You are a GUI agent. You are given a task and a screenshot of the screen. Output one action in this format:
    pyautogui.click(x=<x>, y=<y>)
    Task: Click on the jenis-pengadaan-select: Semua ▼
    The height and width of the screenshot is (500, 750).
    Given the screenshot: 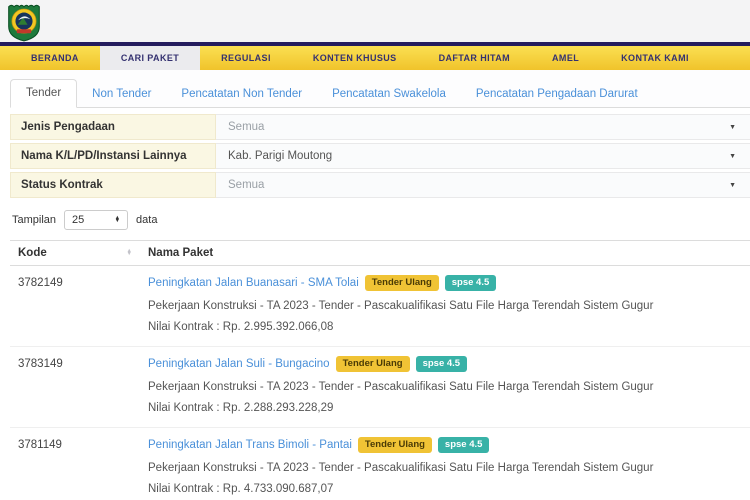 What is the action you would take?
    pyautogui.click(x=483, y=127)
    